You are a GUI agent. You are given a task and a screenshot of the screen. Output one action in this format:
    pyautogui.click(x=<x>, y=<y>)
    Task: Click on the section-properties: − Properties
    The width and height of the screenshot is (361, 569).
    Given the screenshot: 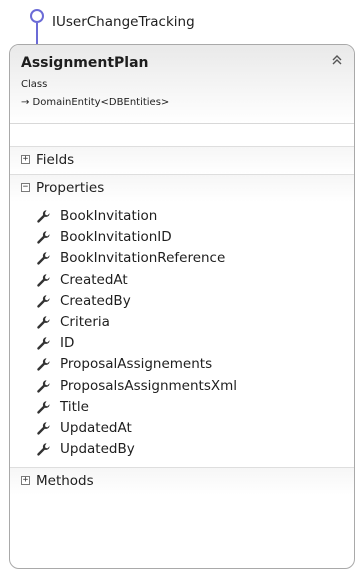 What is the action you would take?
    pyautogui.click(x=182, y=188)
    